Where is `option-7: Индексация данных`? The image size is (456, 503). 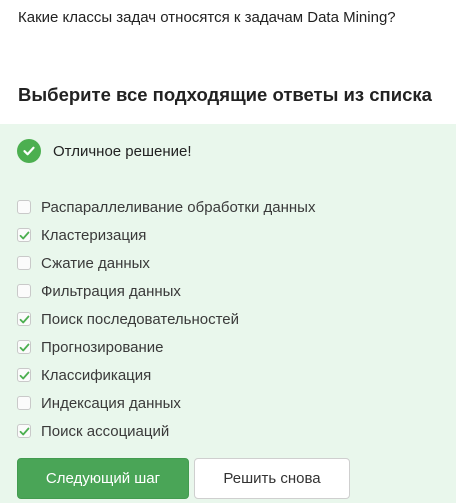
option-7: Индексация данных is located at coordinates (166, 403).